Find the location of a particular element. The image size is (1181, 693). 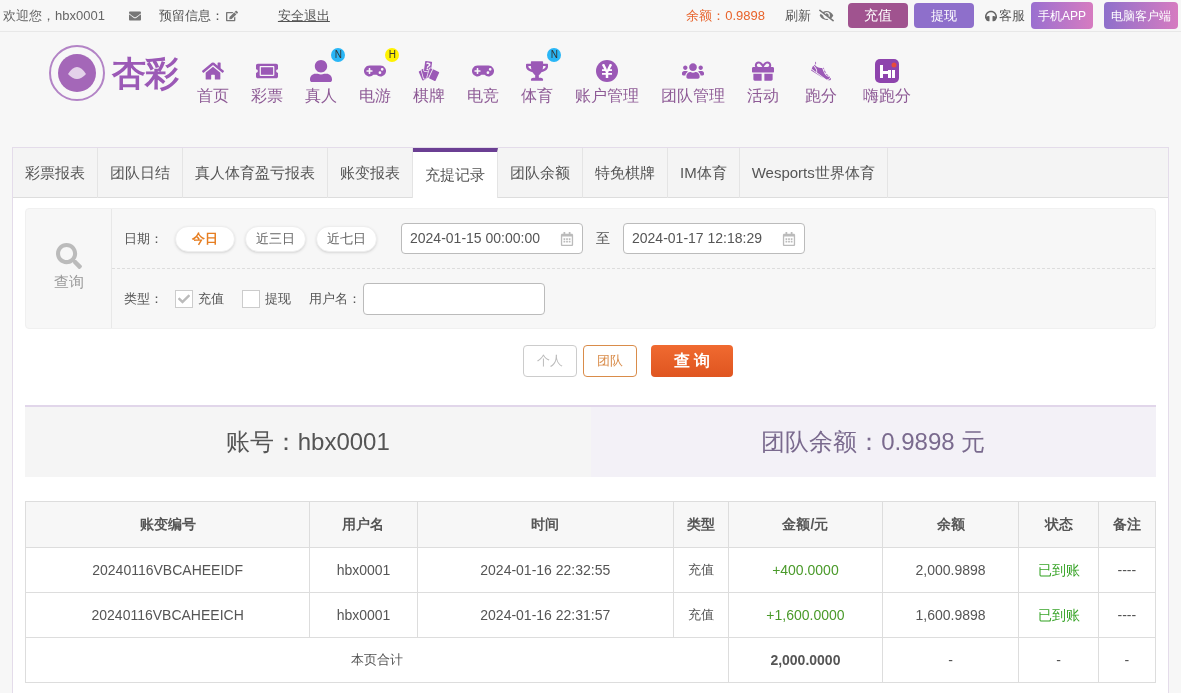

report-tab: IM体育 is located at coordinates (704, 173).